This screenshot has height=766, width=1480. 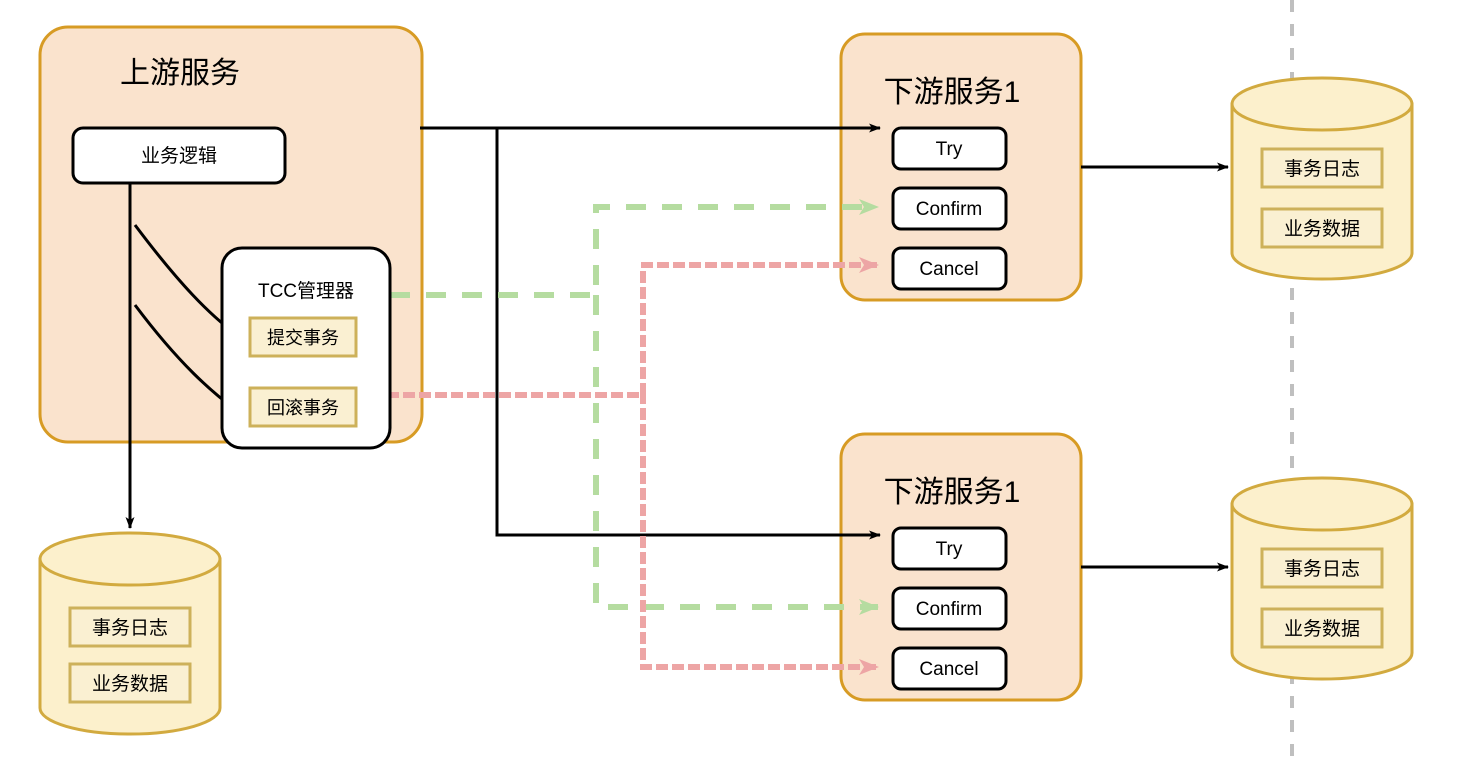 I want to click on service1-confirm-label: Confirm, so click(x=949, y=209).